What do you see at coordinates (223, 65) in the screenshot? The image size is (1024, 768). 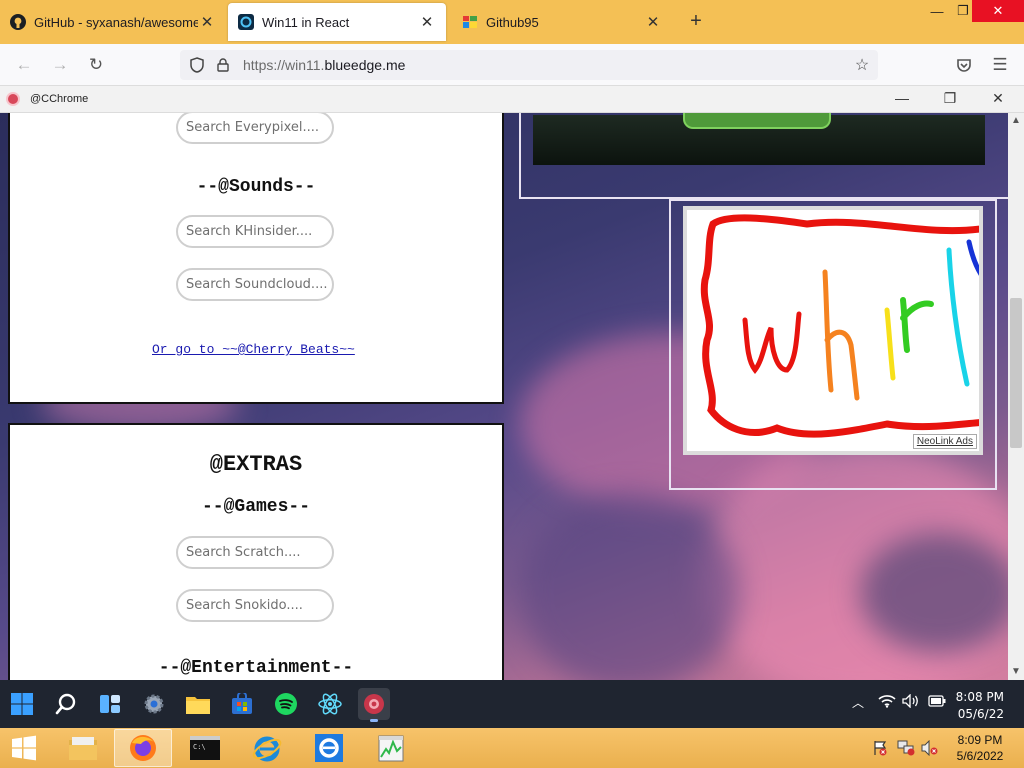 I see `lock-icon` at bounding box center [223, 65].